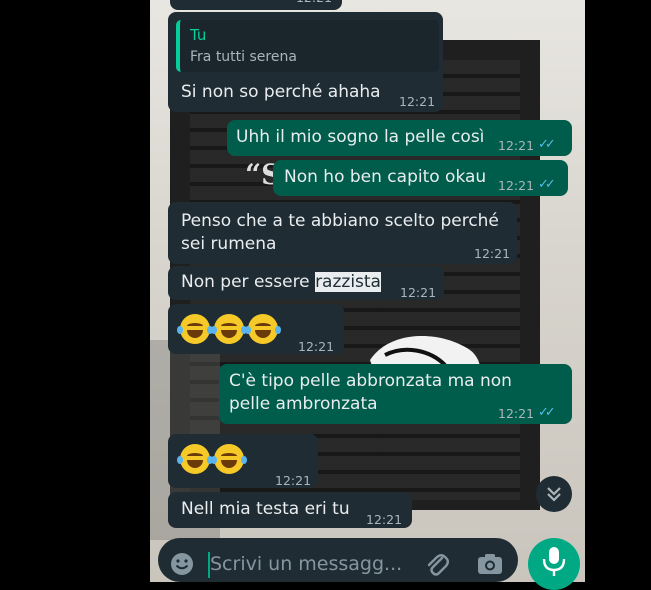  I want to click on message-text: Non per essere razzista, so click(281, 282).